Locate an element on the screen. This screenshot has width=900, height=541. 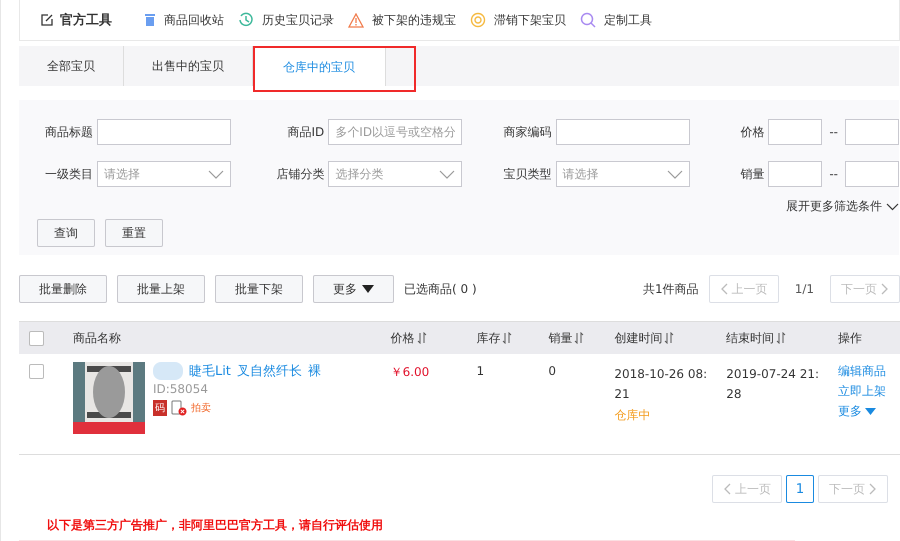
price-cell-text: ￥6.00 is located at coordinates (410, 372).